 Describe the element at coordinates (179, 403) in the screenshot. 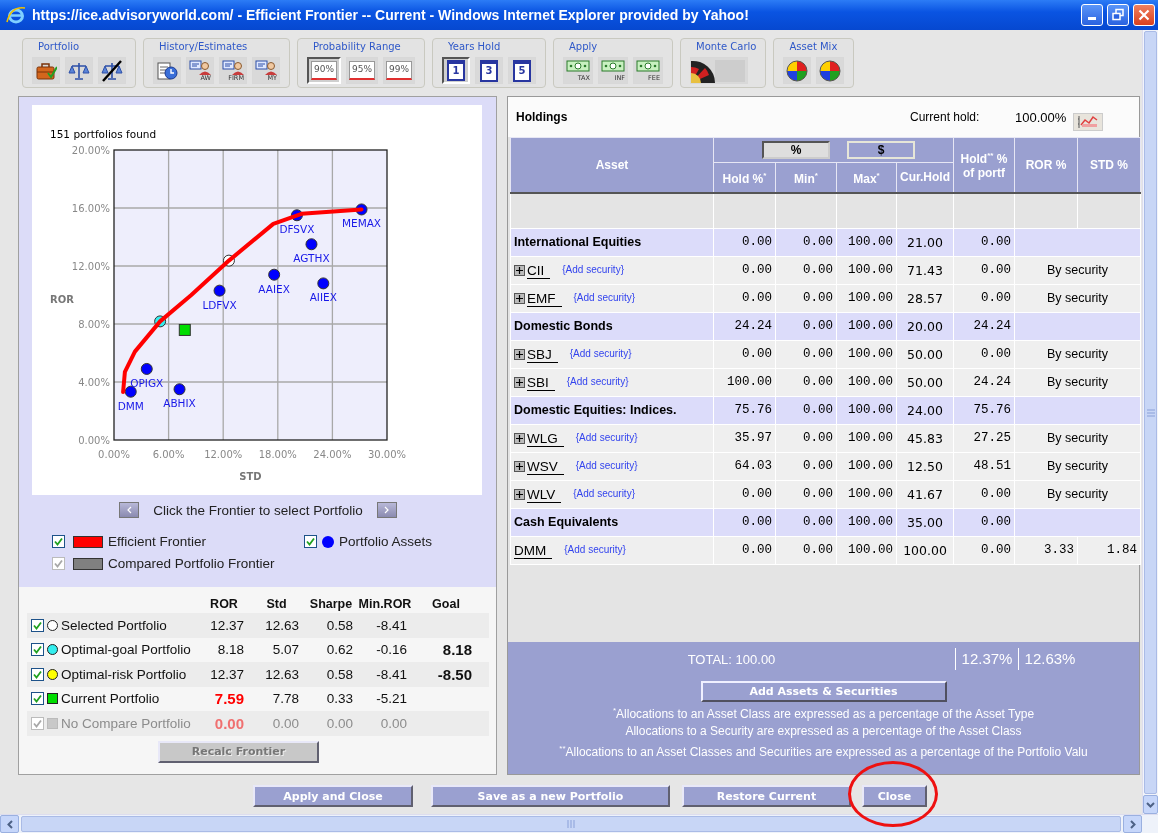

I see `point-label: ABHIX` at that location.